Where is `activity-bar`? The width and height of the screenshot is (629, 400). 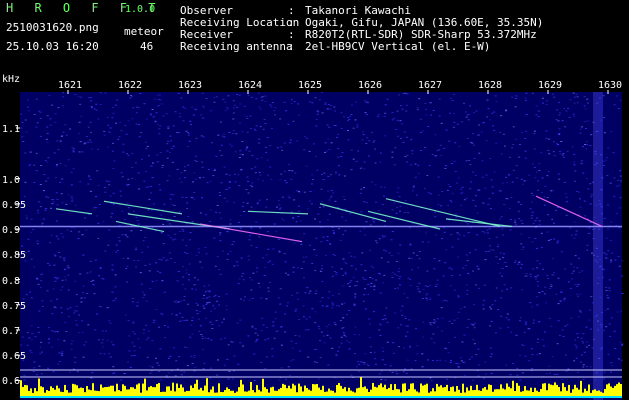 activity-bar is located at coordinates (143, 390).